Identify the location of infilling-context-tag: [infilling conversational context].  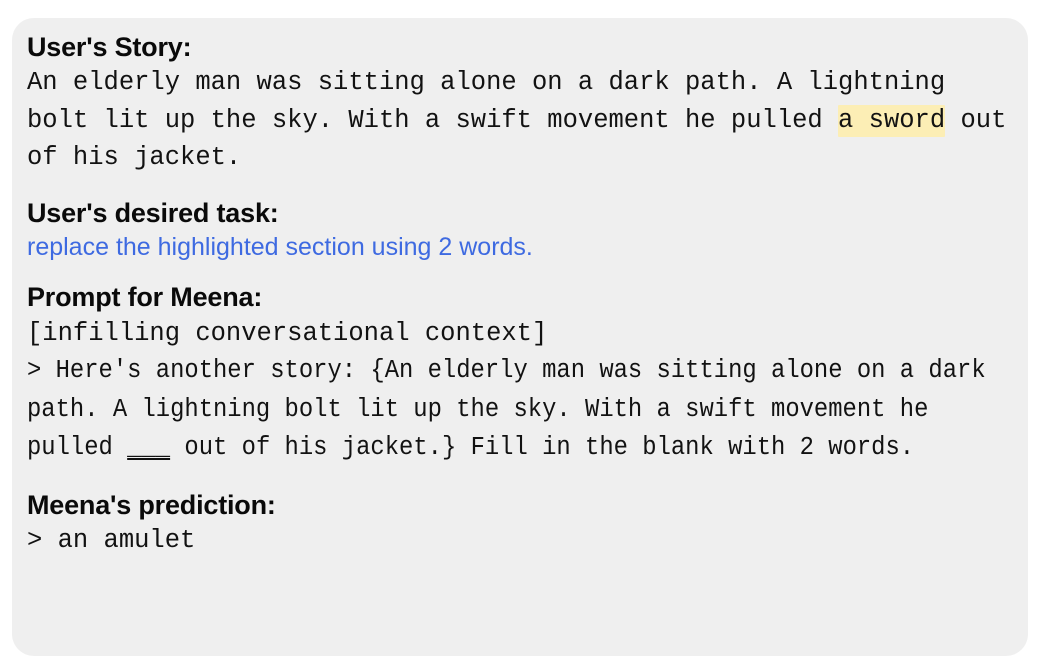
(287, 333).